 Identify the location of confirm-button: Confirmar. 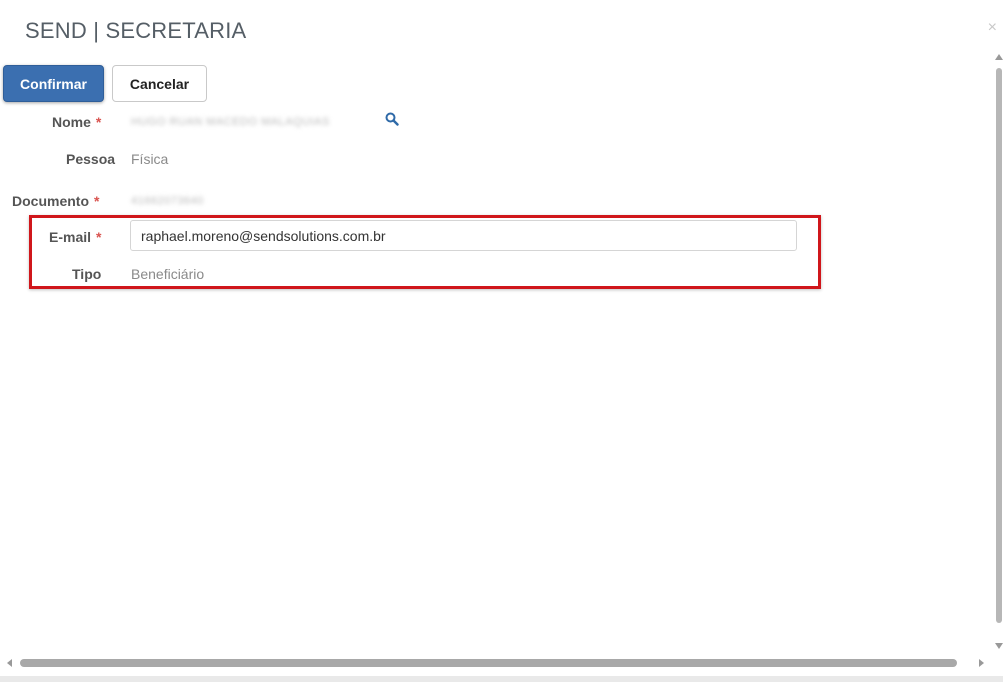
(53, 83).